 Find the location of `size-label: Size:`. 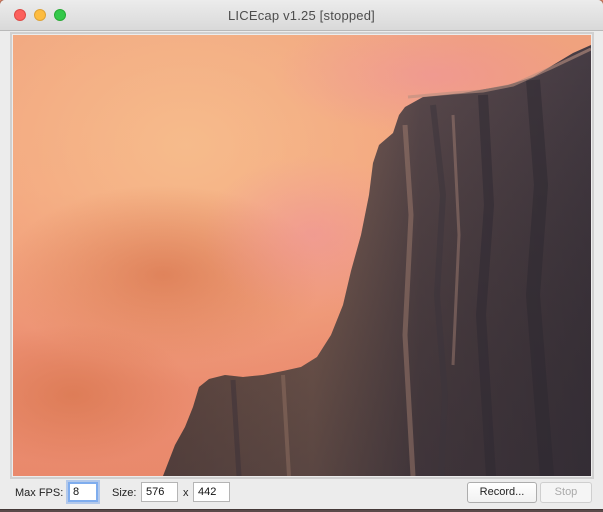

size-label: Size: is located at coordinates (124, 493).